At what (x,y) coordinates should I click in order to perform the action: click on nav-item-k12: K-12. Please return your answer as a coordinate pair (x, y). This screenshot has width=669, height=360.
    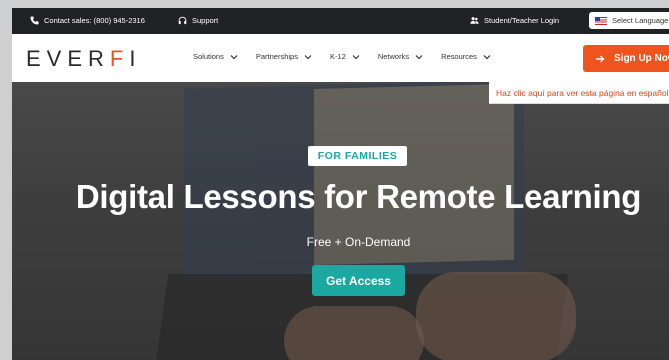
    Looking at the image, I should click on (345, 56).